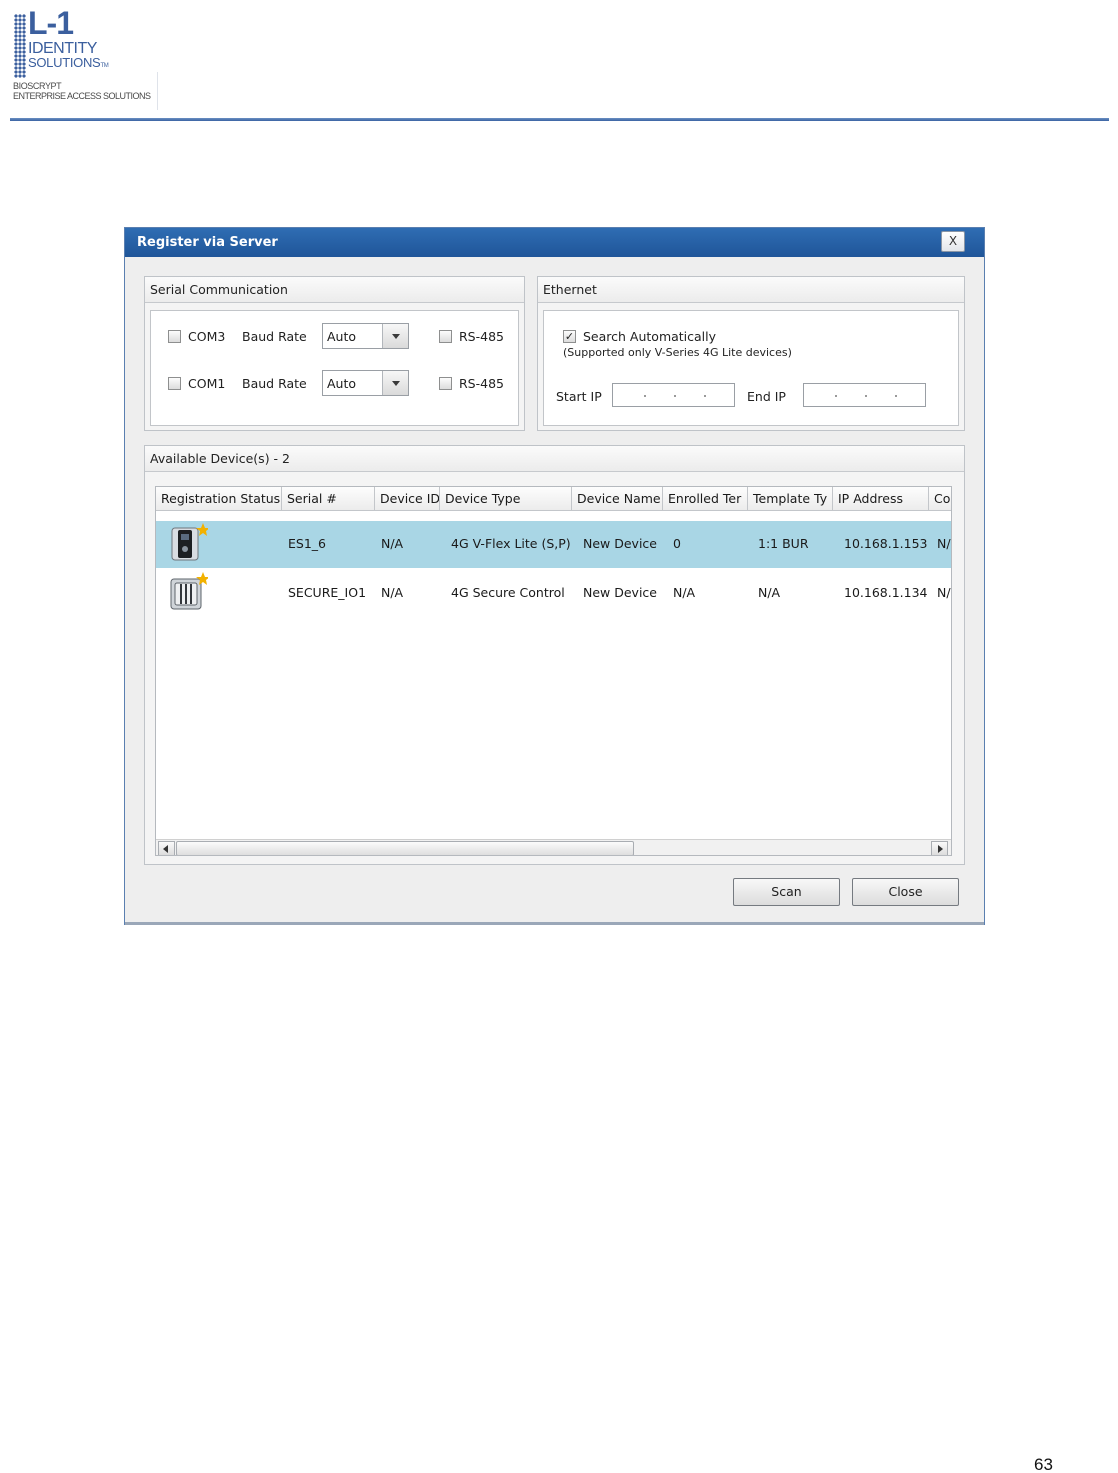 The image size is (1118, 1473). What do you see at coordinates (174, 383) in the screenshot?
I see `com1-checkbox` at bounding box center [174, 383].